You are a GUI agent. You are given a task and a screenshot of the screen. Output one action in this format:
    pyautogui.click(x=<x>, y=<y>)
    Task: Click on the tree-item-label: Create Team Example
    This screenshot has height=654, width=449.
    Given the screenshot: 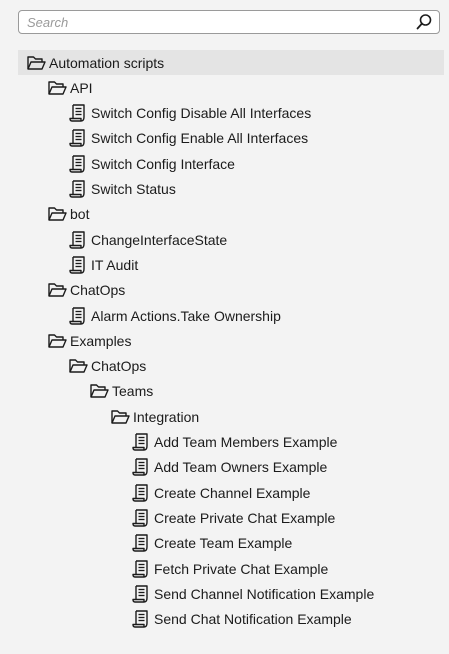 What is the action you would take?
    pyautogui.click(x=223, y=543)
    